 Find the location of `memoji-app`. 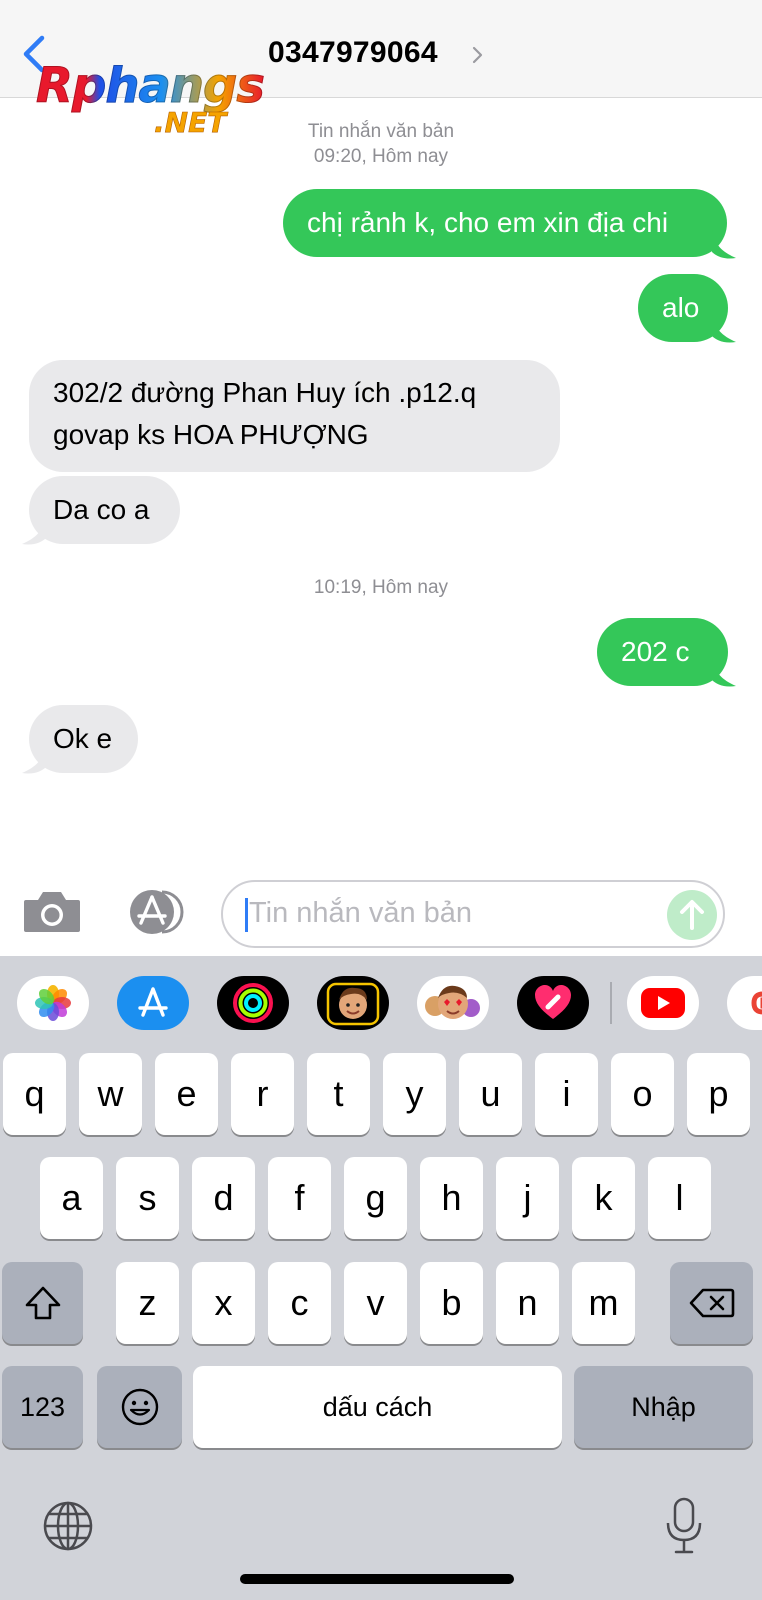

memoji-app is located at coordinates (353, 1003).